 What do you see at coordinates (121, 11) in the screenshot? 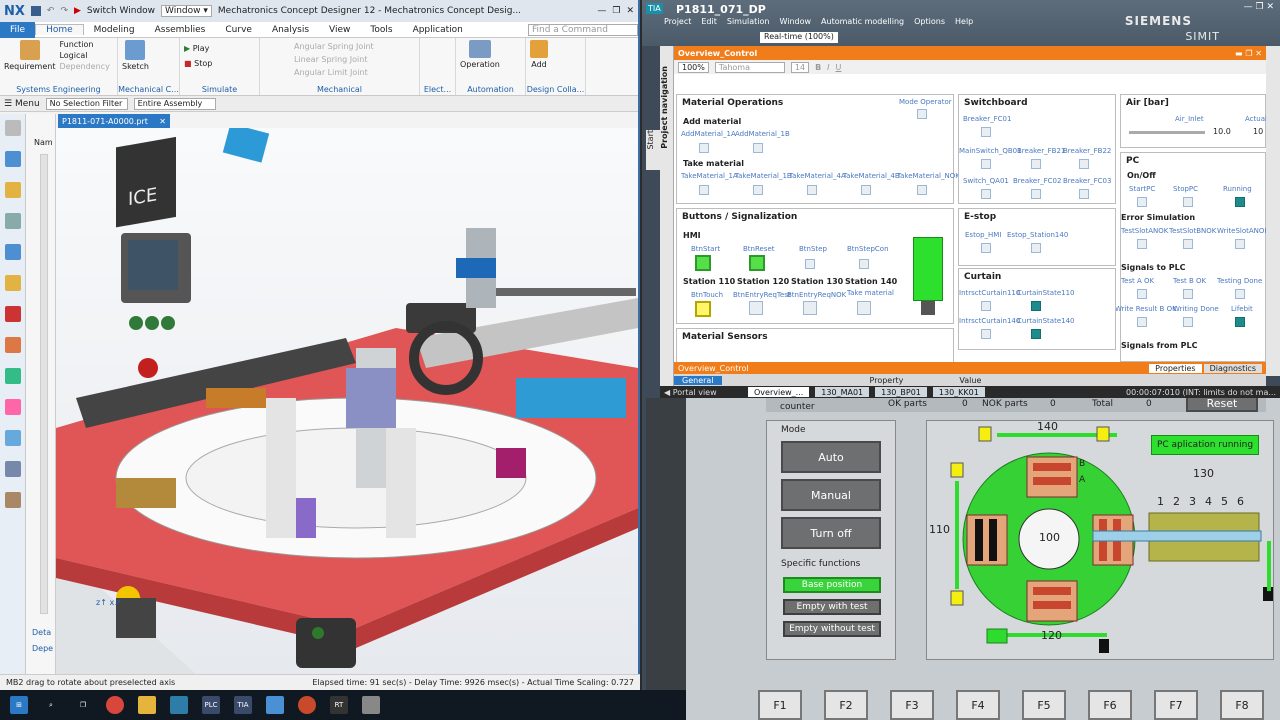
I see `switch-window-button: Switch Window` at bounding box center [121, 11].